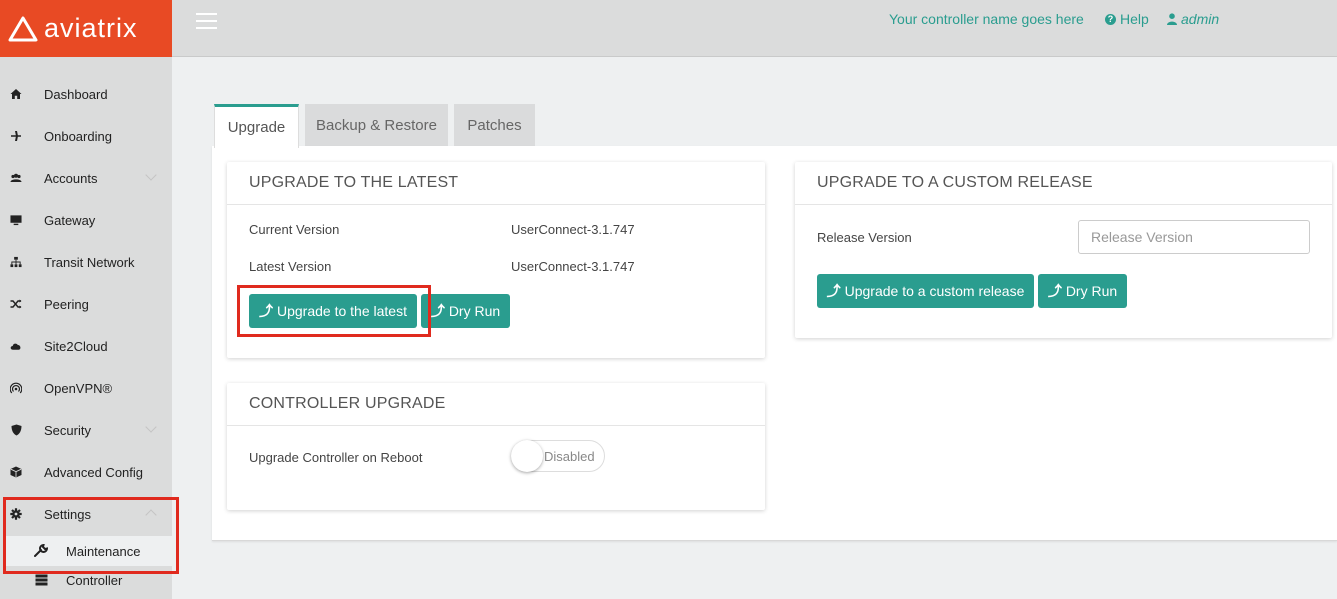 The height and width of the screenshot is (599, 1337). What do you see at coordinates (16, 178) in the screenshot?
I see `users-icon` at bounding box center [16, 178].